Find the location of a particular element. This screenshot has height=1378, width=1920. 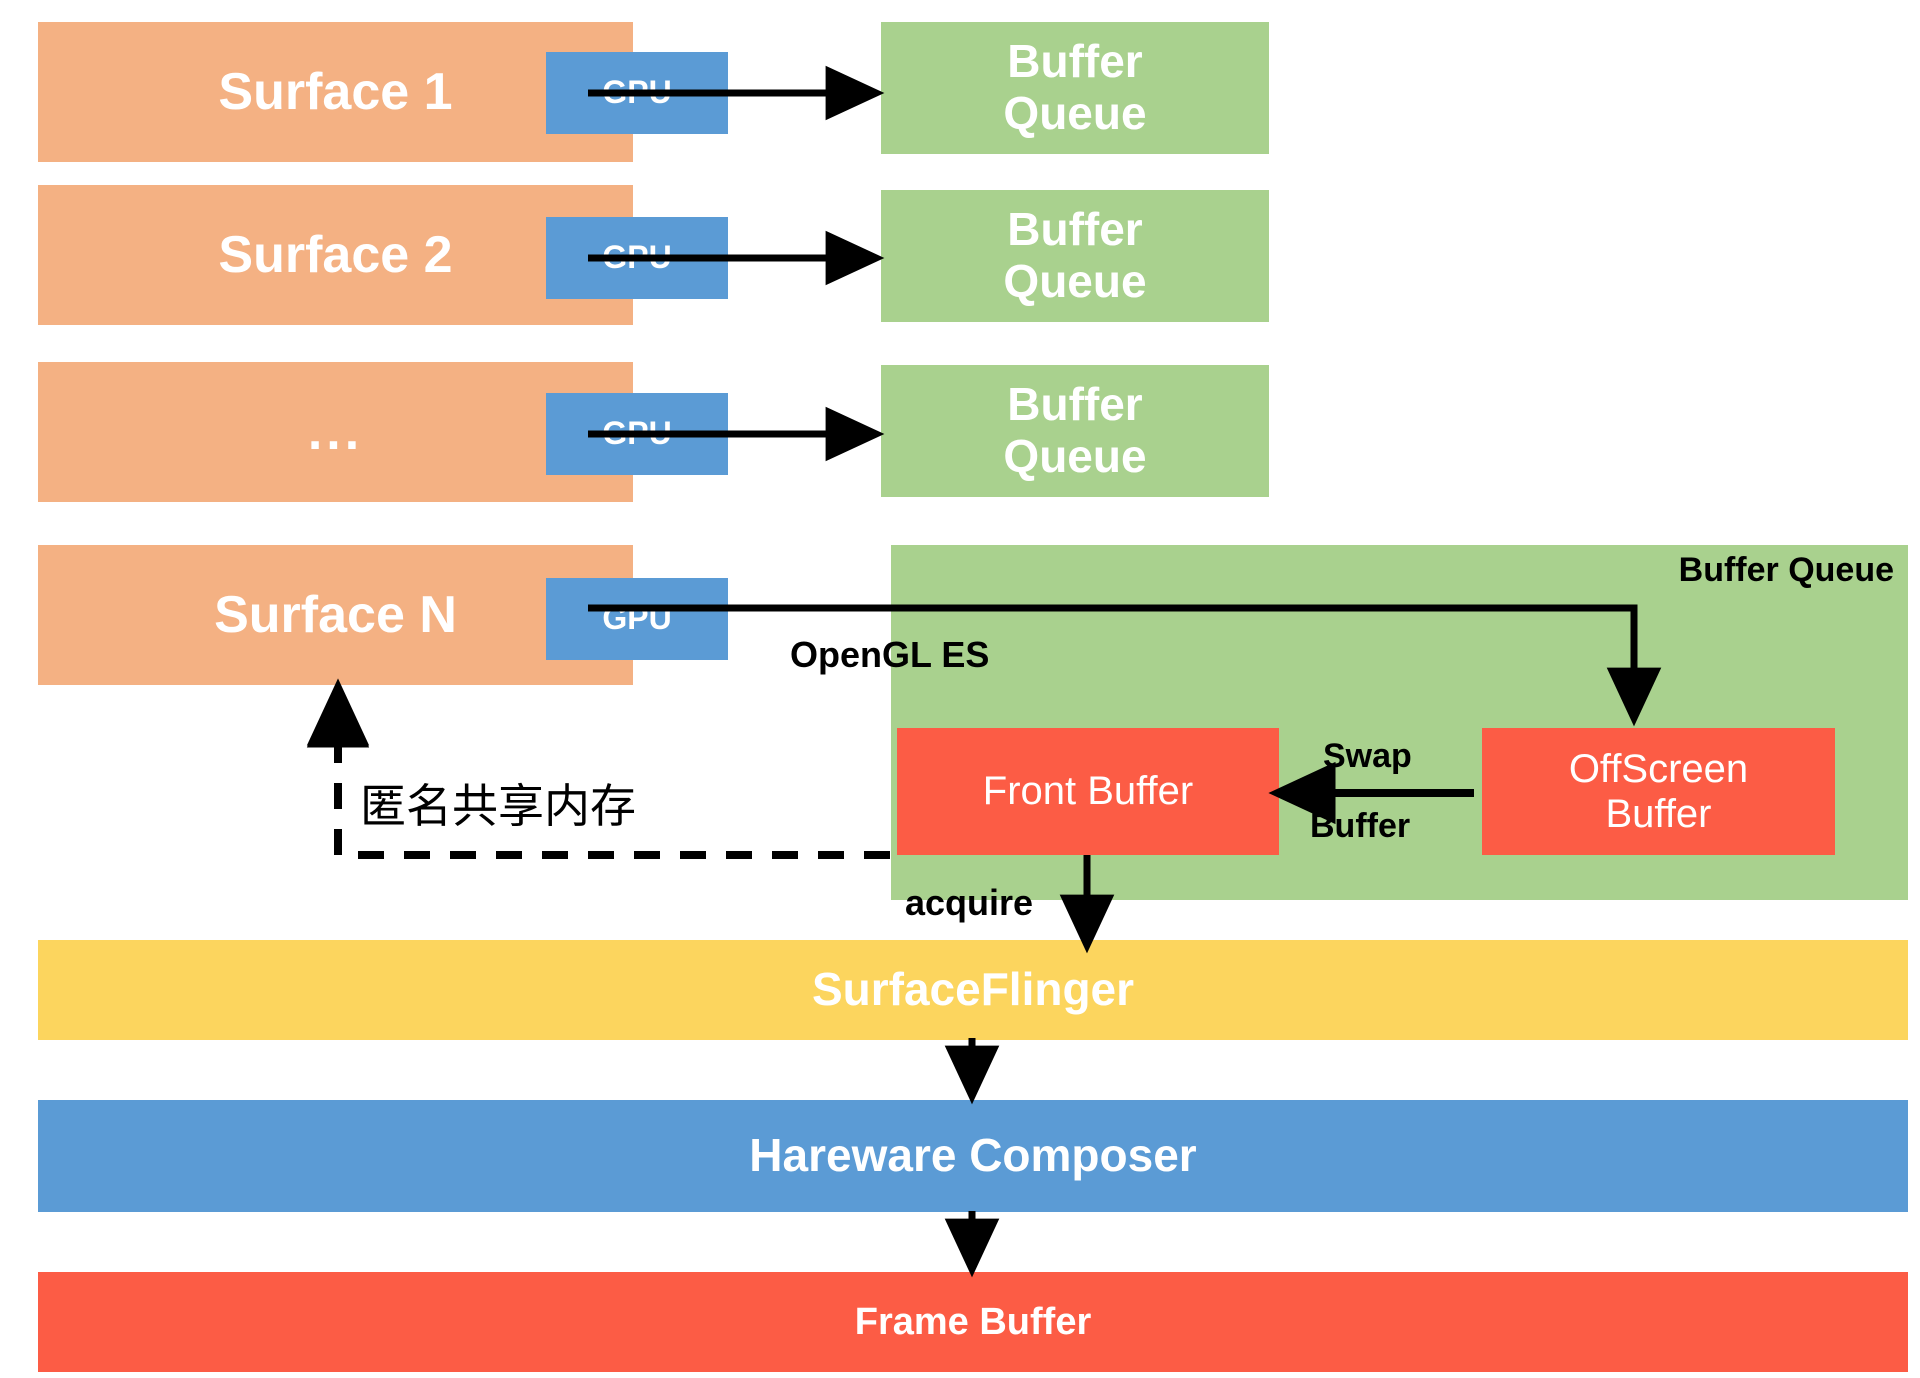

gpu-label-3: GPU is located at coordinates (637, 433).